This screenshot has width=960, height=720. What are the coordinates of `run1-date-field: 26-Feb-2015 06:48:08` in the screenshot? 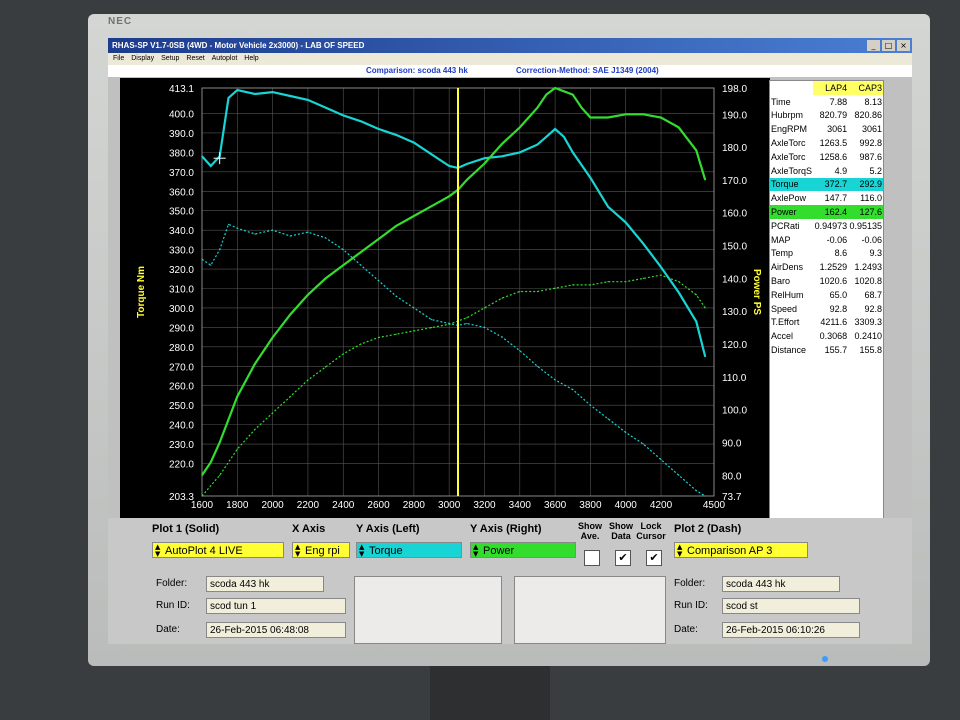 It's located at (276, 630).